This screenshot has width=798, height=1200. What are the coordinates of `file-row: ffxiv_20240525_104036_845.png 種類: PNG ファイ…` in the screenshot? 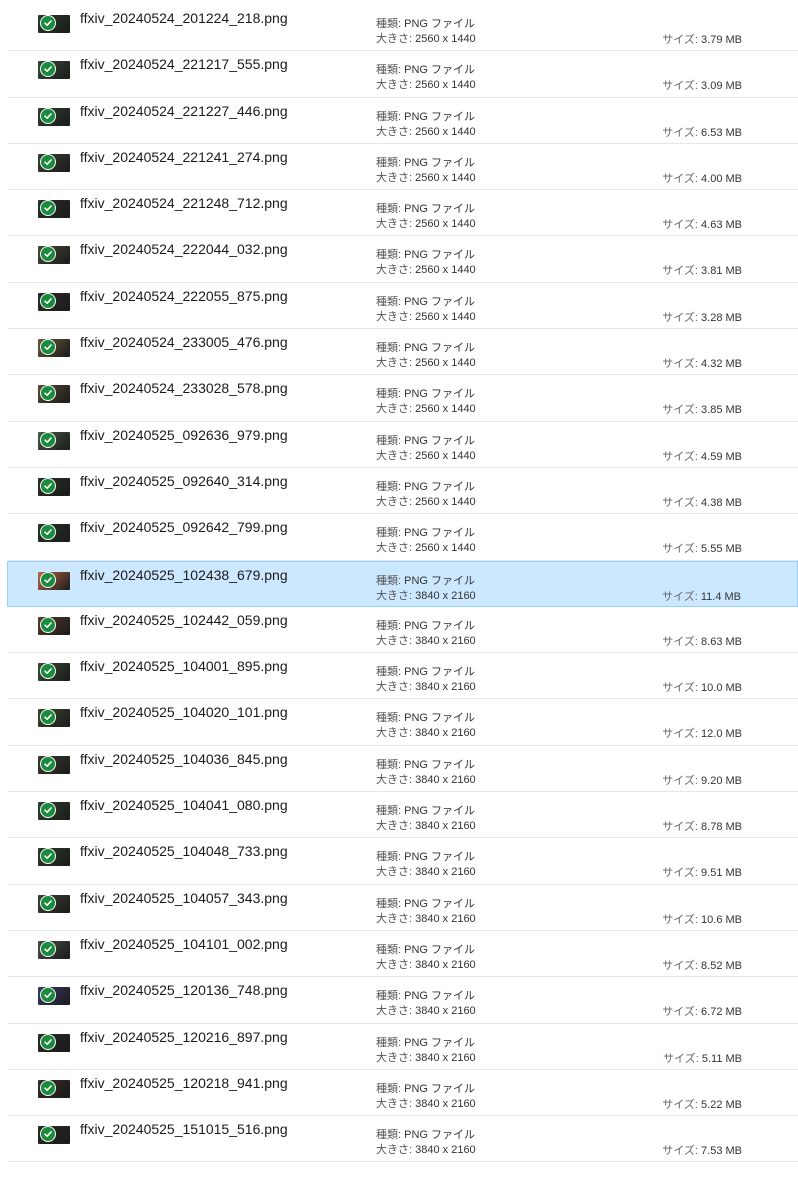 It's located at (403, 769).